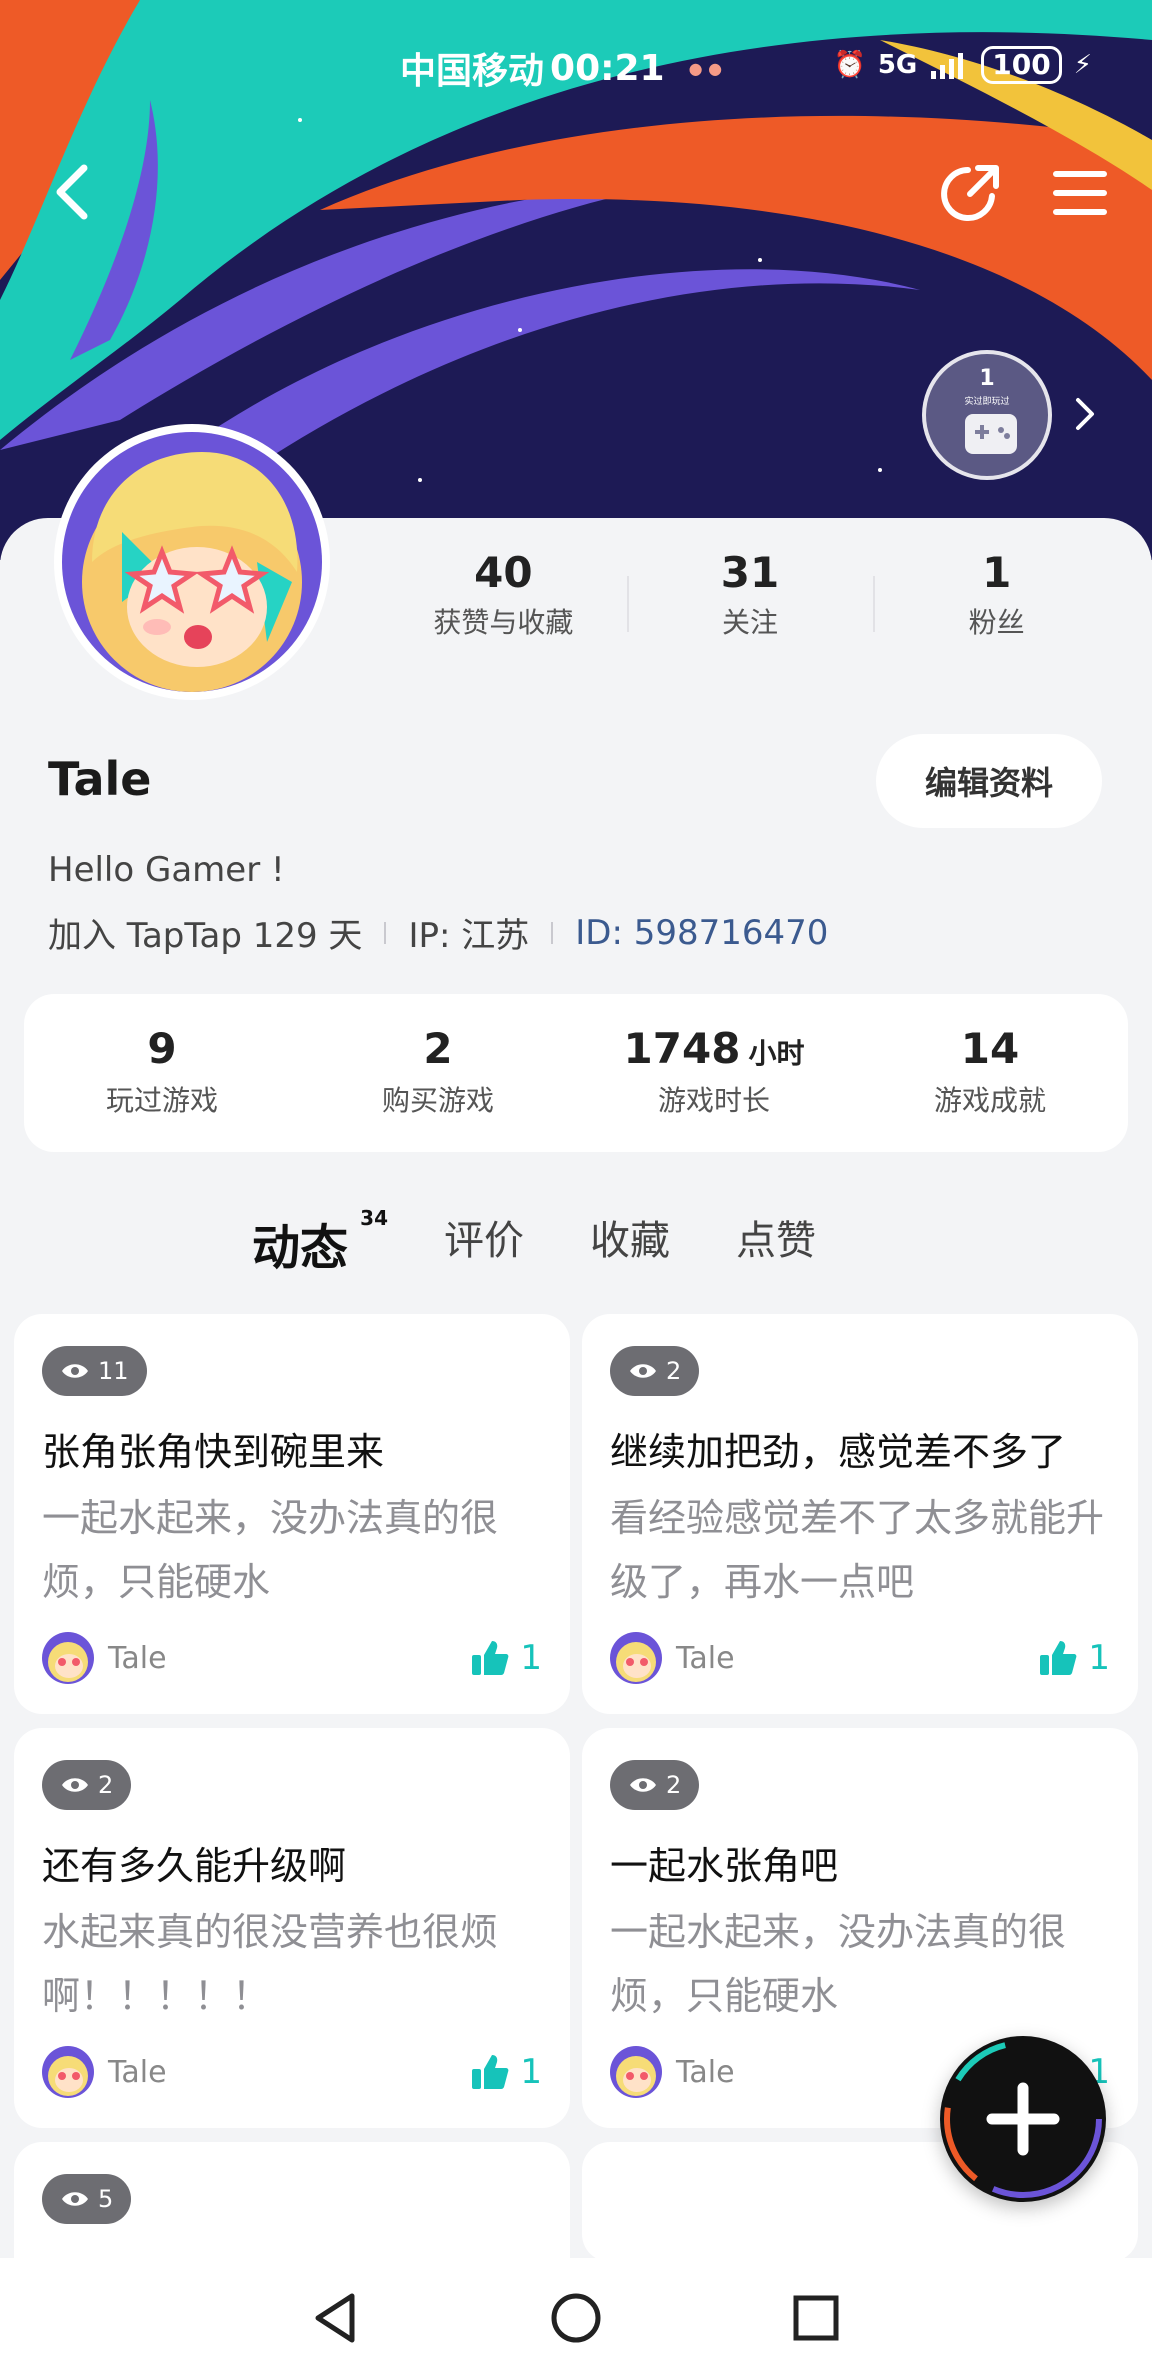 This screenshot has height=2376, width=1152. What do you see at coordinates (374, 1218) in the screenshot?
I see `tab-count: 34` at bounding box center [374, 1218].